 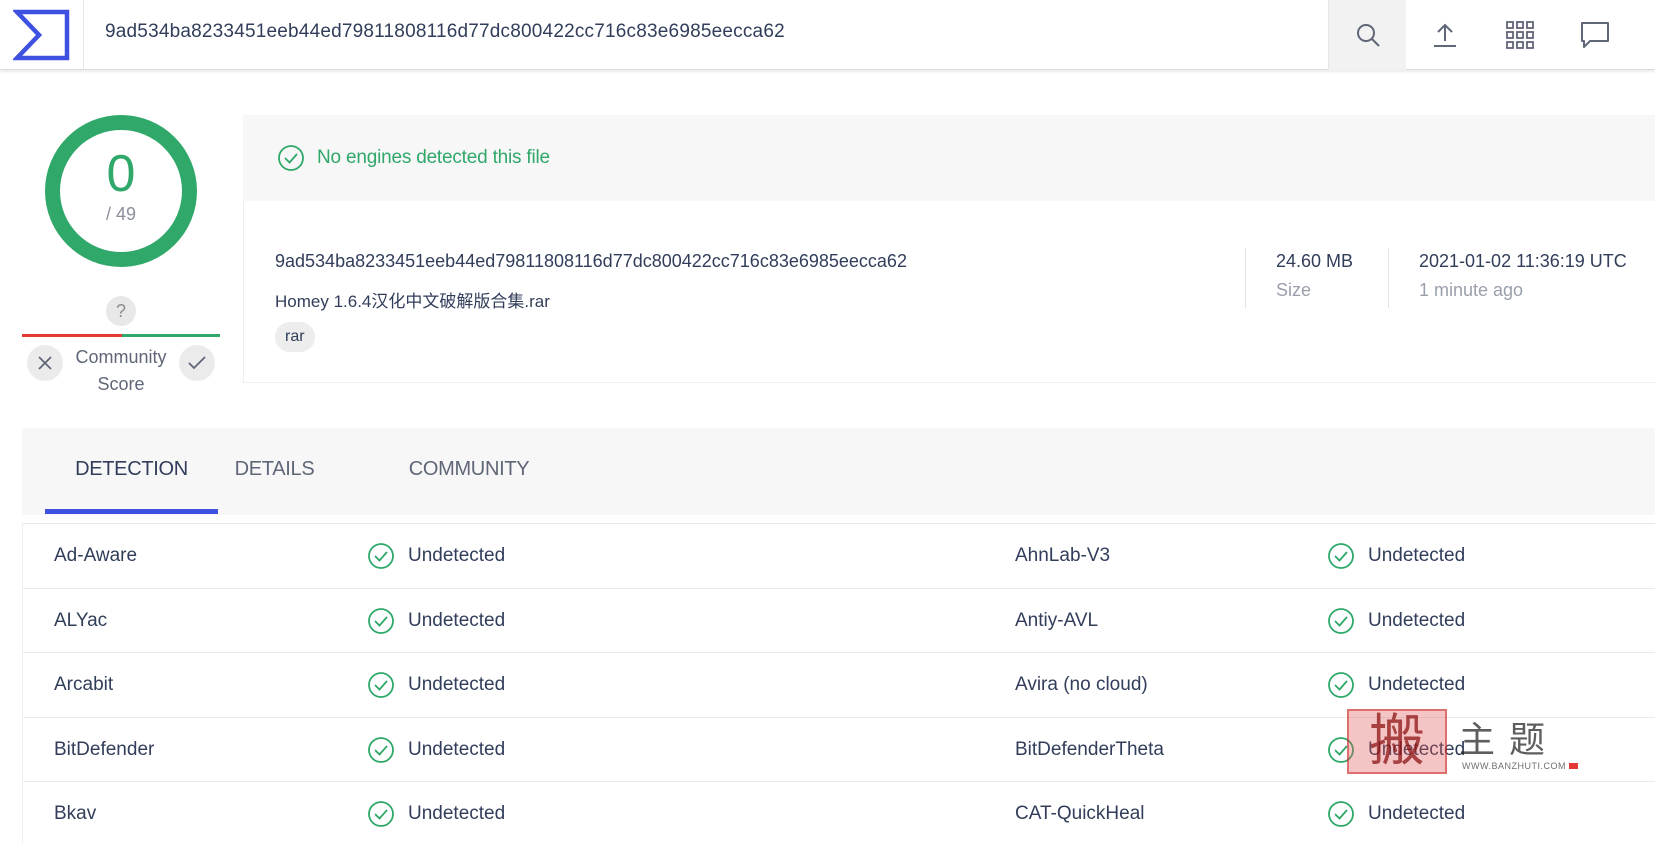 I want to click on engine-total: / 49, so click(x=121, y=214).